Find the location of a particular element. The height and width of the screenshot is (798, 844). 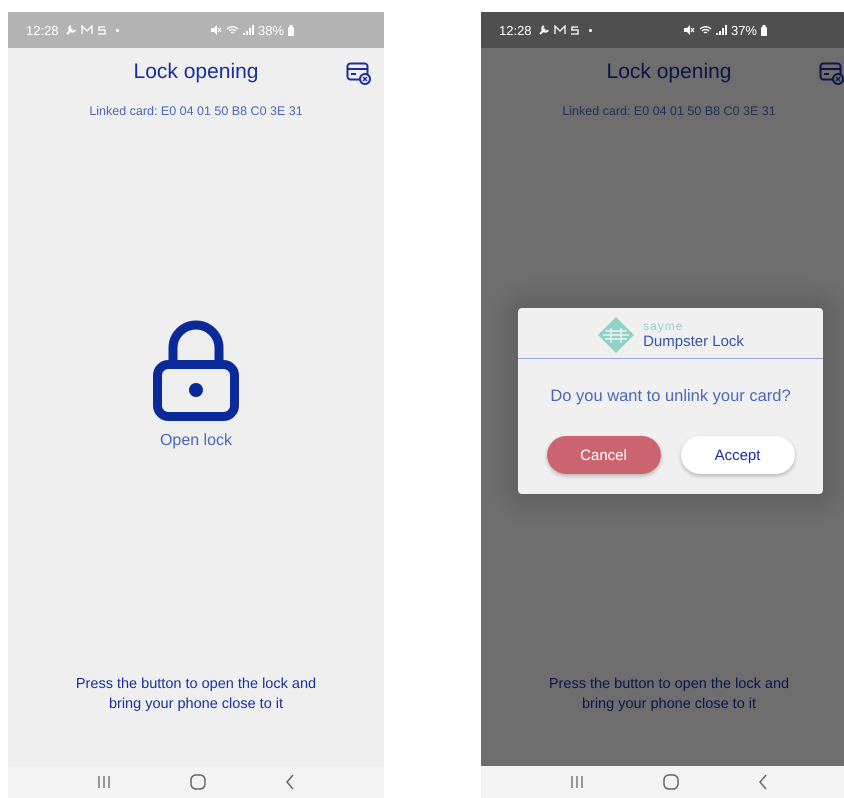

cancel-button: Cancel is located at coordinates (603, 455).